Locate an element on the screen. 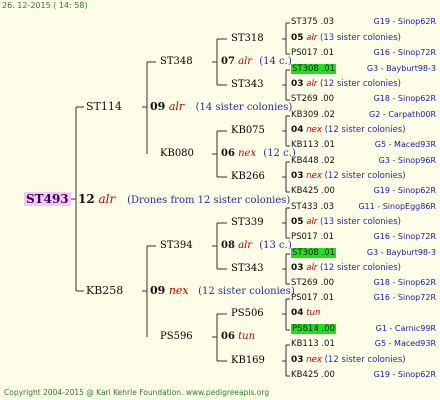  root-number: 12 is located at coordinates (86, 199).